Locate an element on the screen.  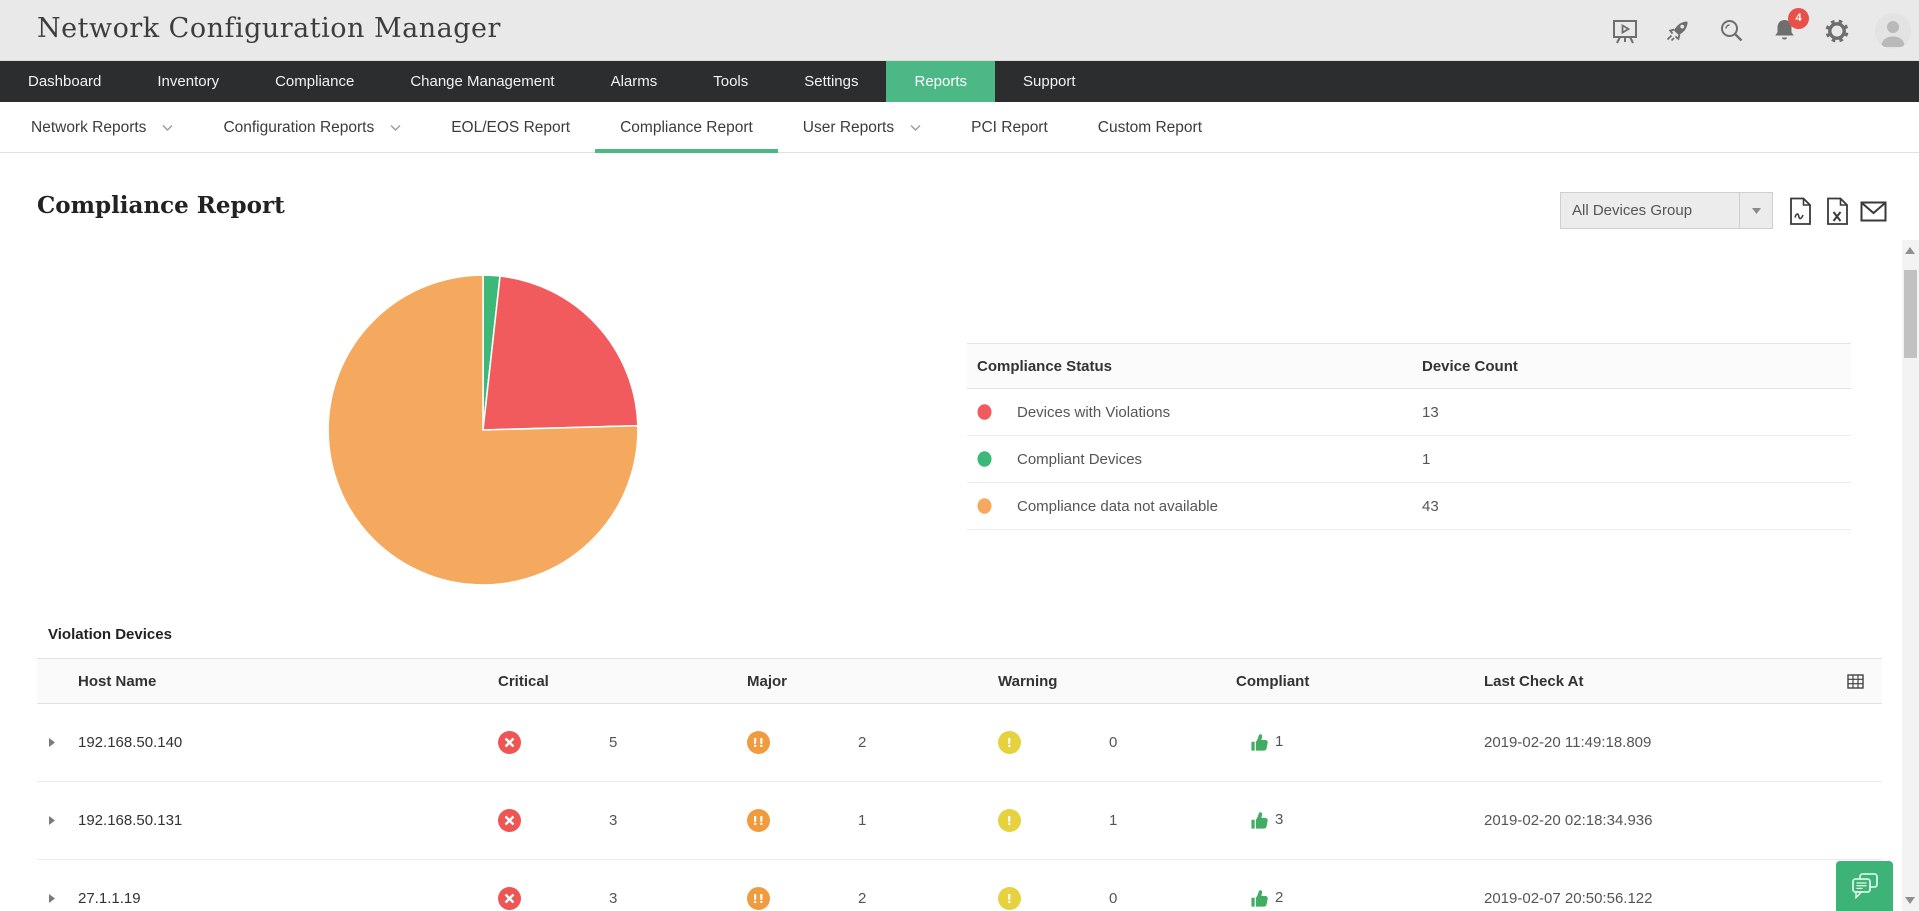
subnav-custom-report: Custom Report is located at coordinates (1150, 127).